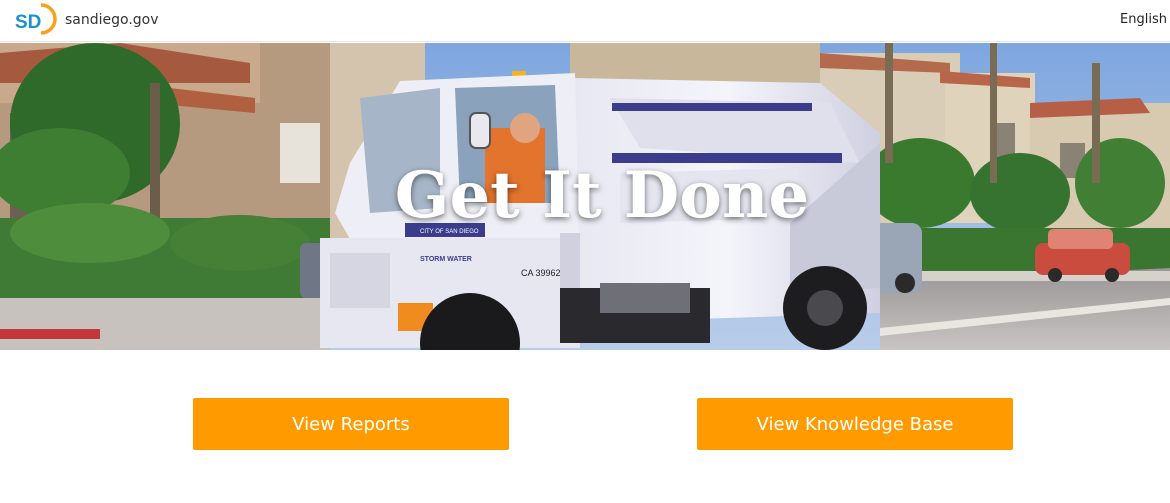 Image resolution: width=1170 pixels, height=503 pixels. Describe the element at coordinates (1143, 19) in the screenshot. I see `language-selector: English` at that location.